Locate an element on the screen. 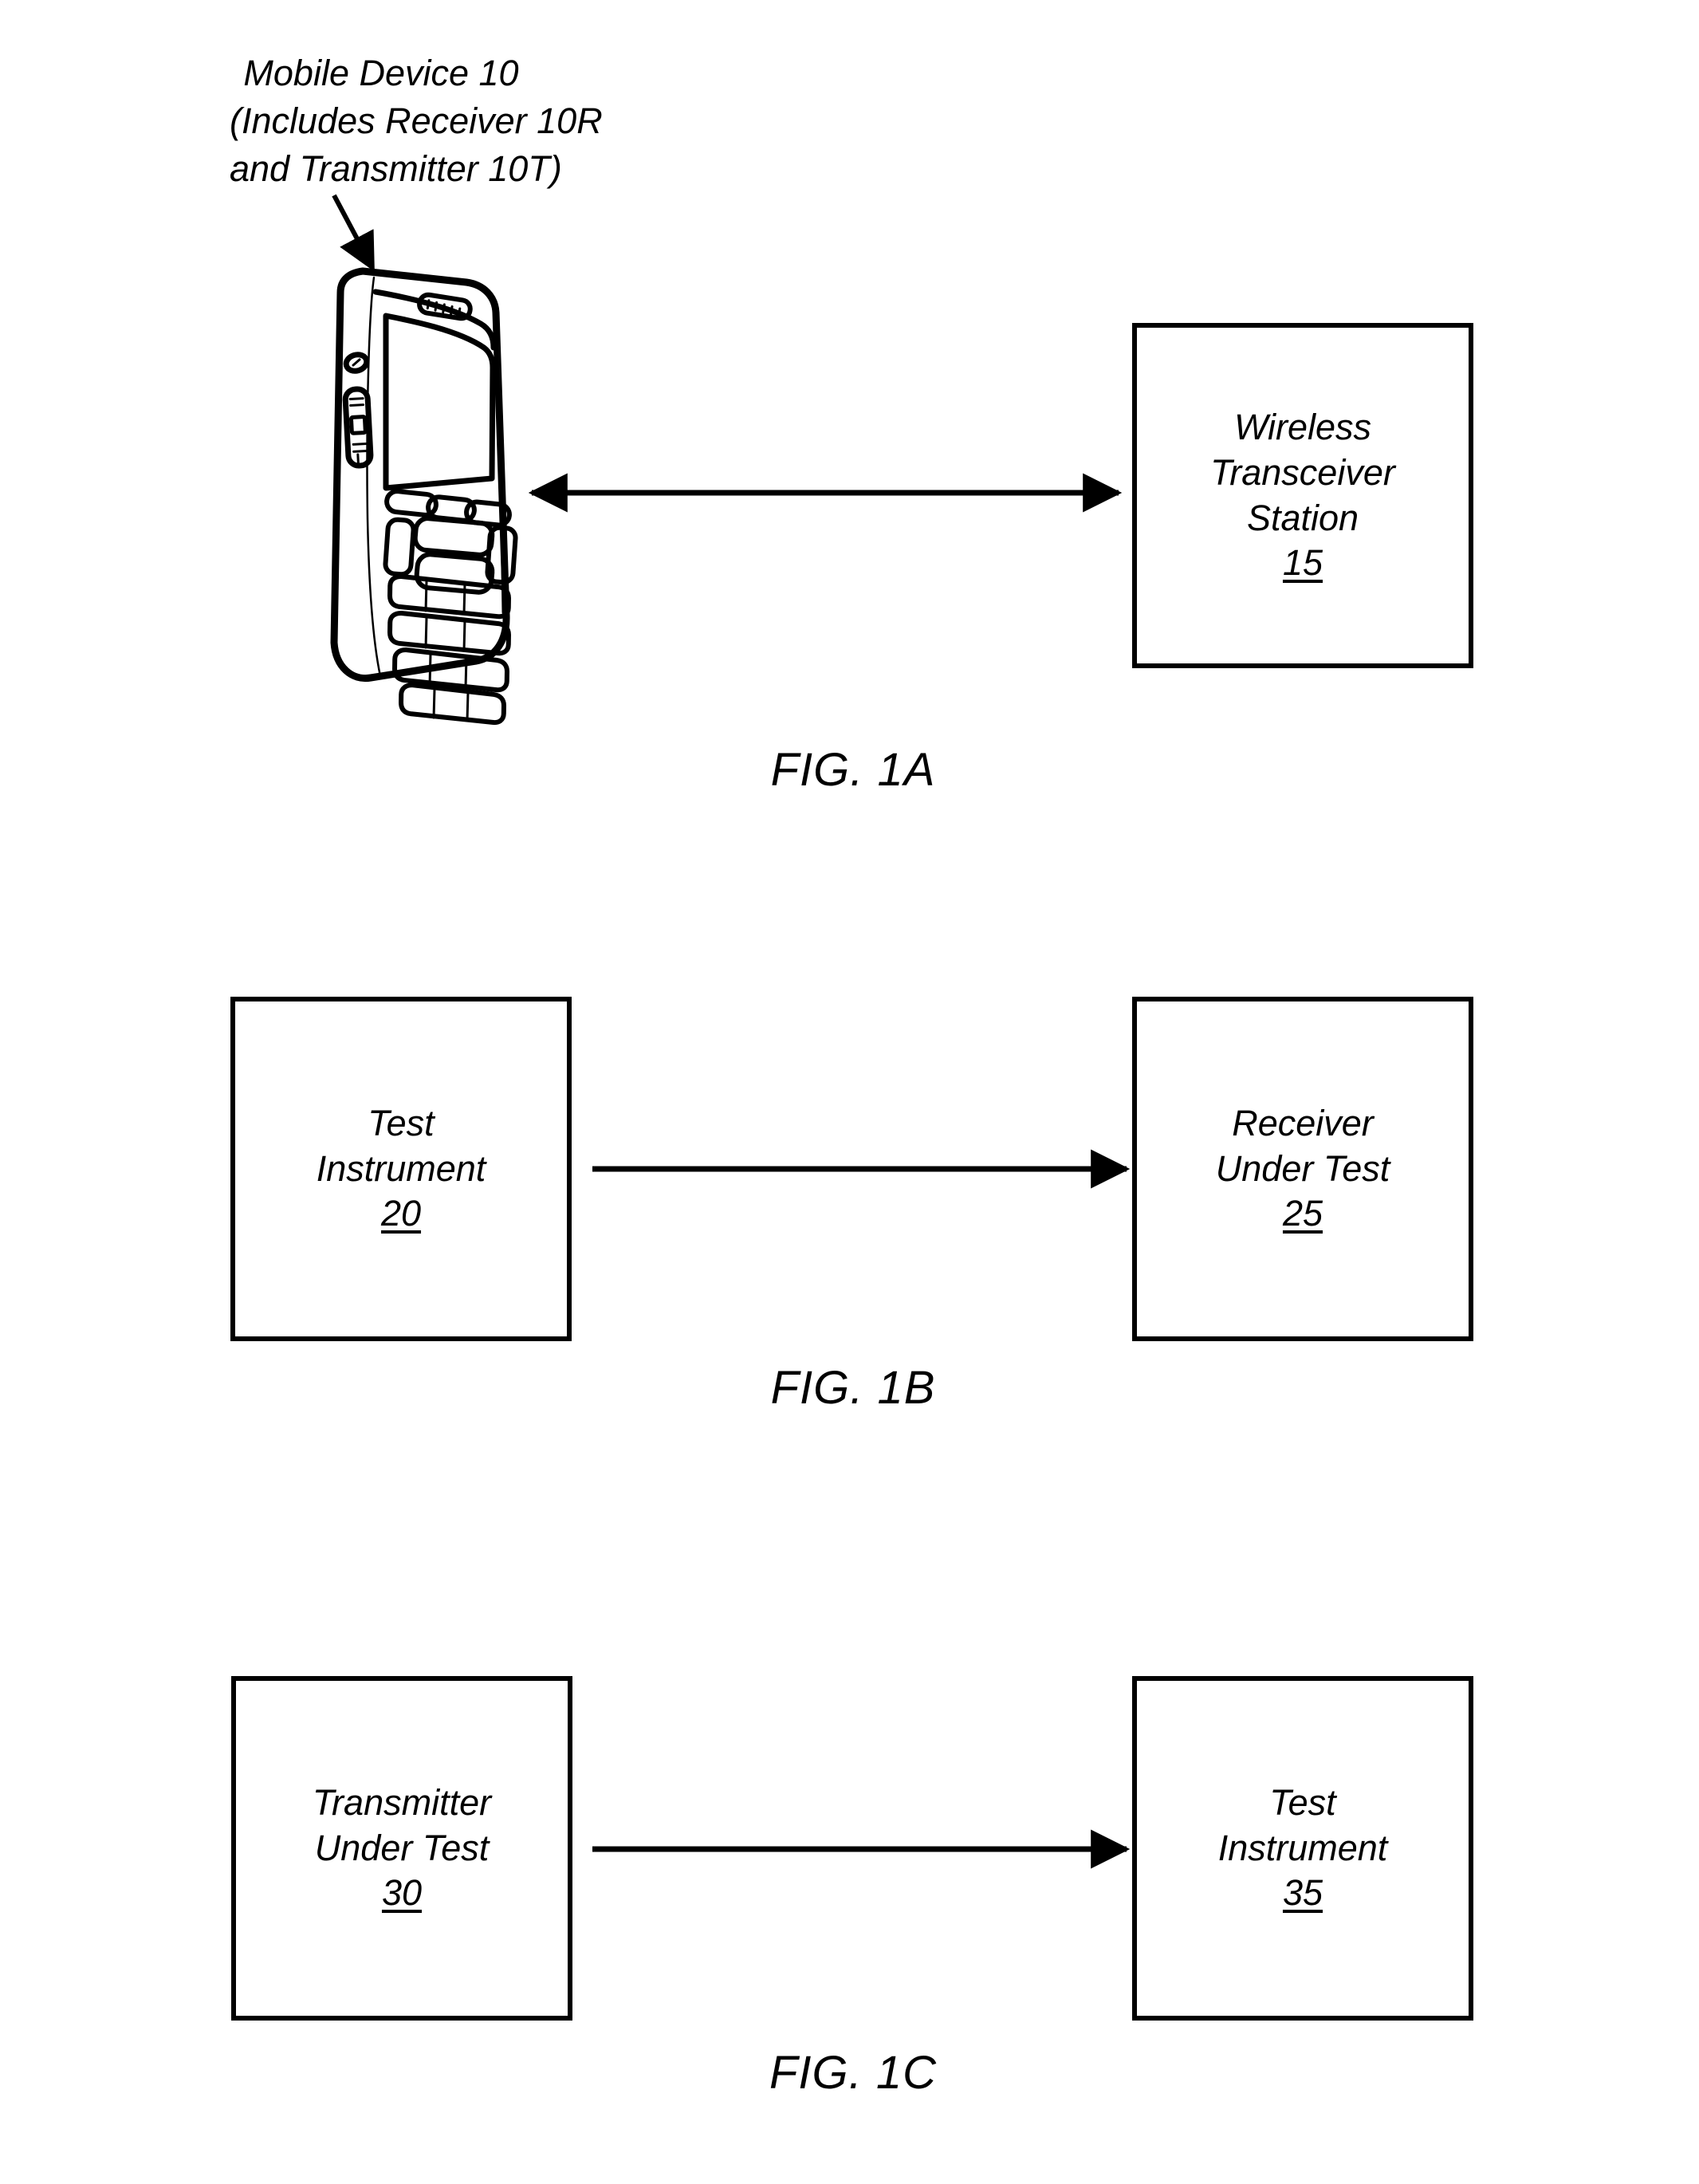 The height and width of the screenshot is (2184, 1699). block-15-line-3: Station is located at coordinates (1302, 517).